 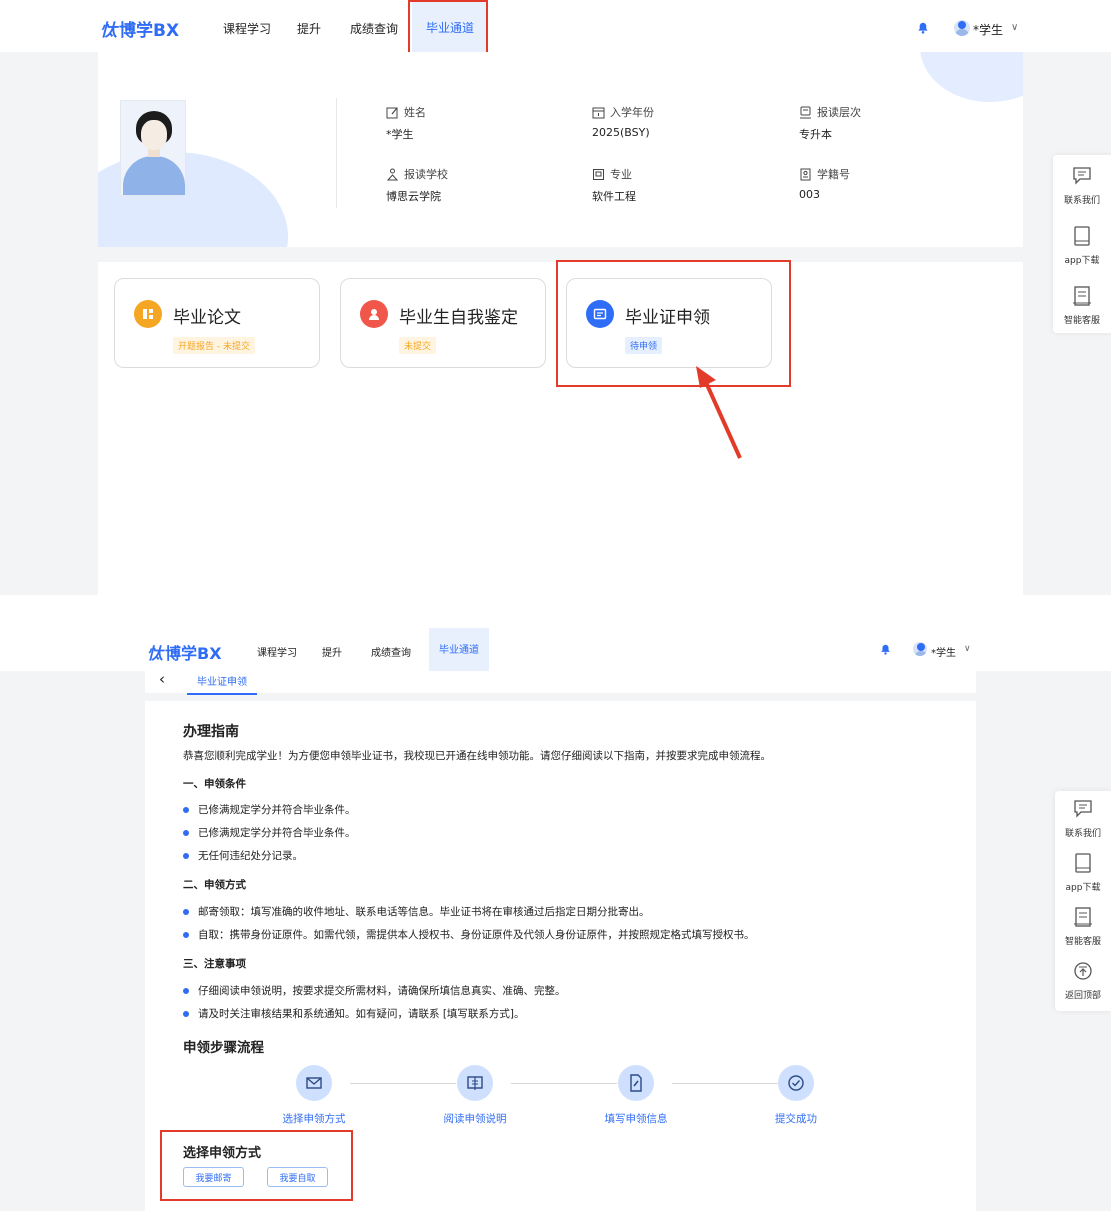 I want to click on field-student-id: 学籍号 003, so click(x=824, y=183).